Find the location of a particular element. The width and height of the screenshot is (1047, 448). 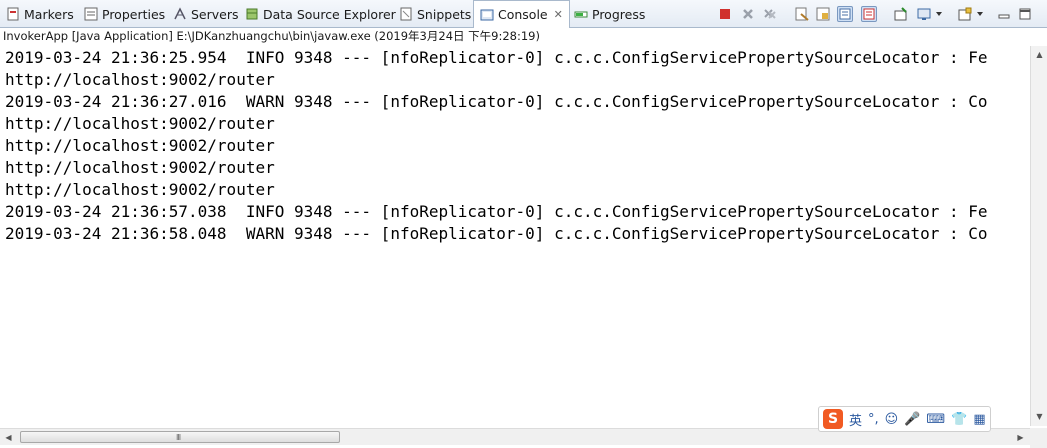

markers-icon is located at coordinates (13, 14).